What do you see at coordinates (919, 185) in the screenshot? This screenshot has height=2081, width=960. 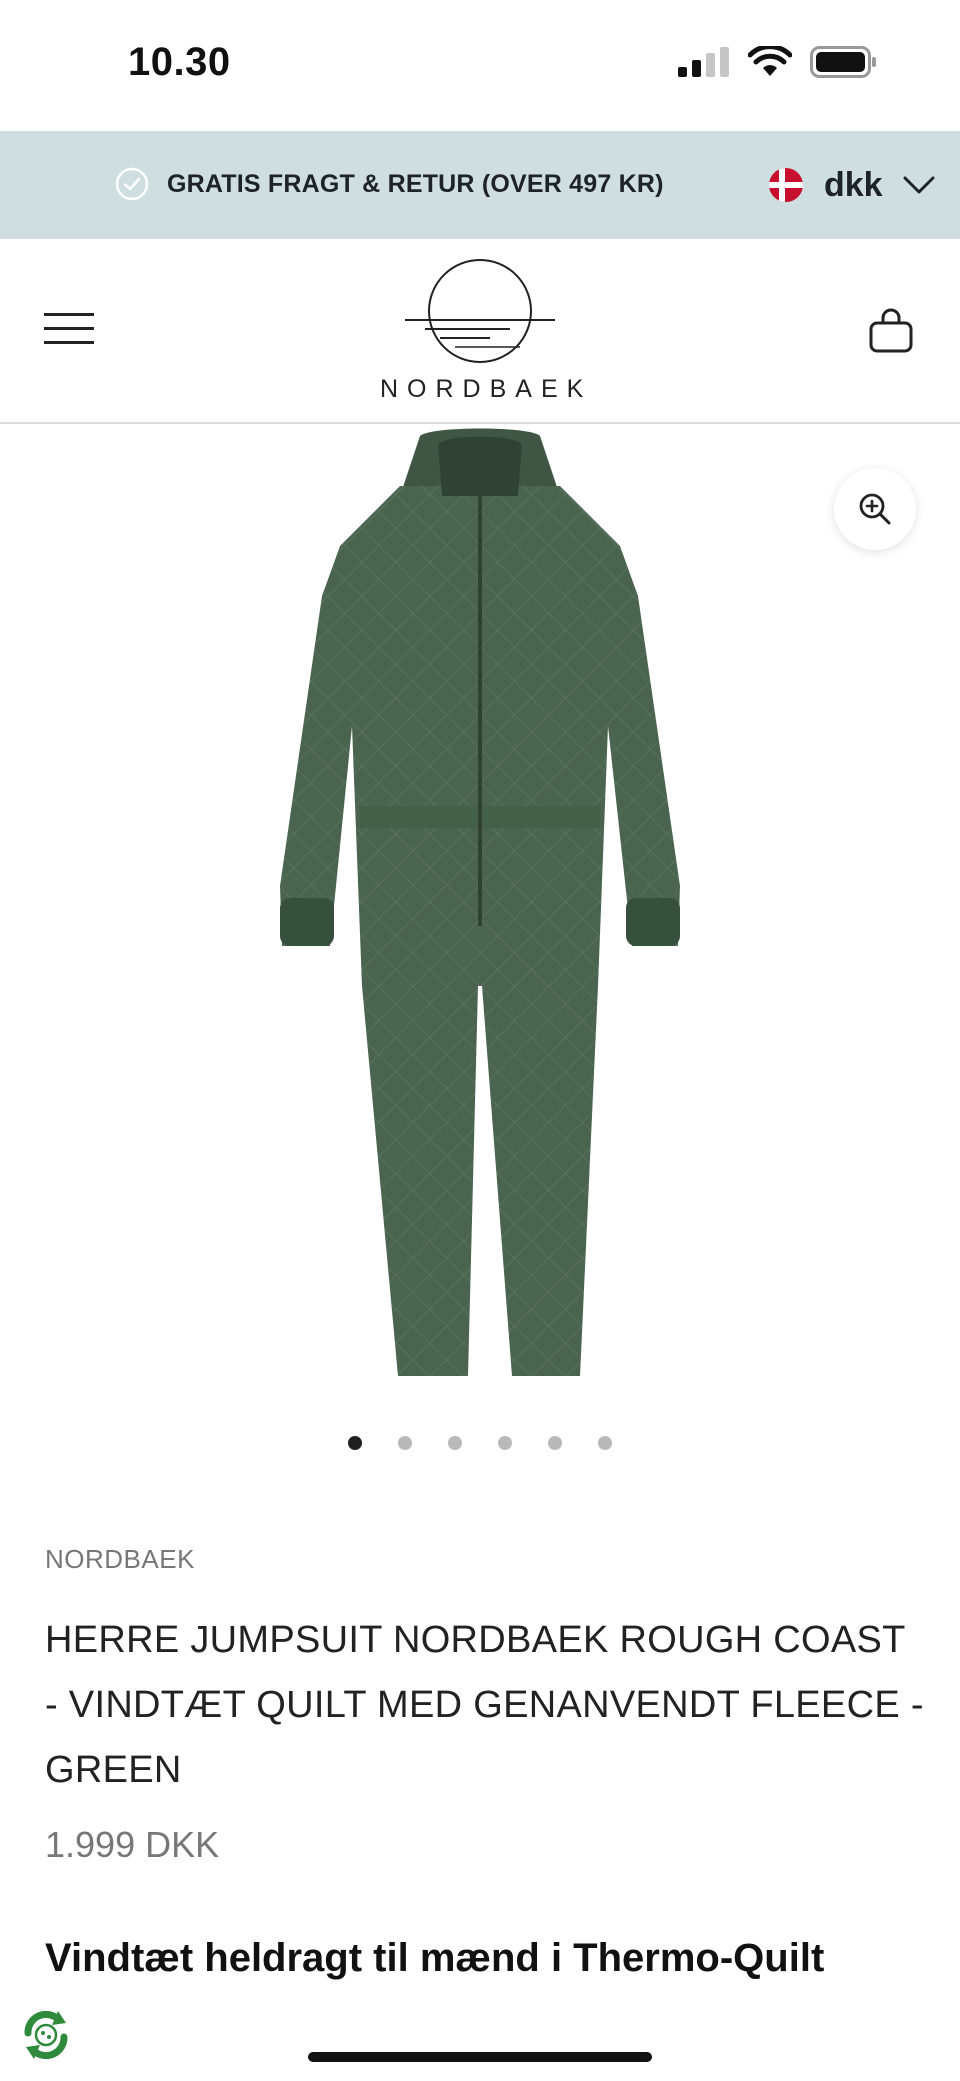 I see `chevron-down-icon` at bounding box center [919, 185].